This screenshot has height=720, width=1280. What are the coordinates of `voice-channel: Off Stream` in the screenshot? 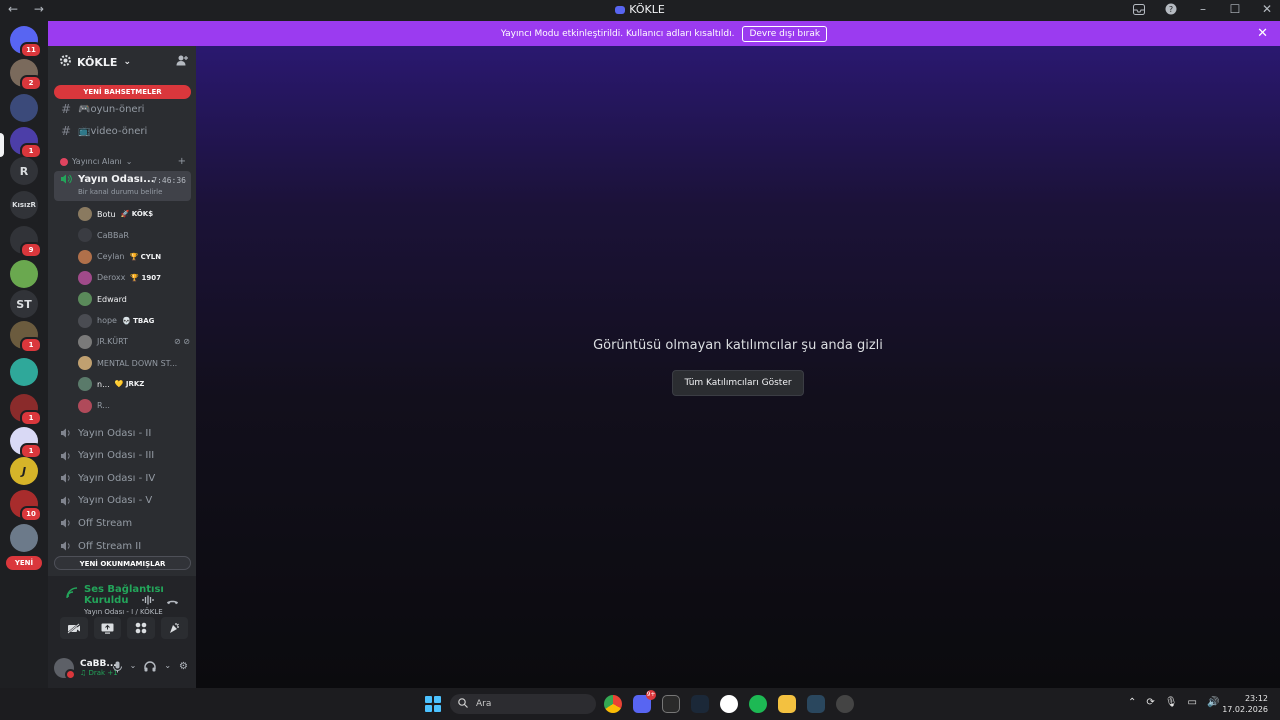 It's located at (122, 523).